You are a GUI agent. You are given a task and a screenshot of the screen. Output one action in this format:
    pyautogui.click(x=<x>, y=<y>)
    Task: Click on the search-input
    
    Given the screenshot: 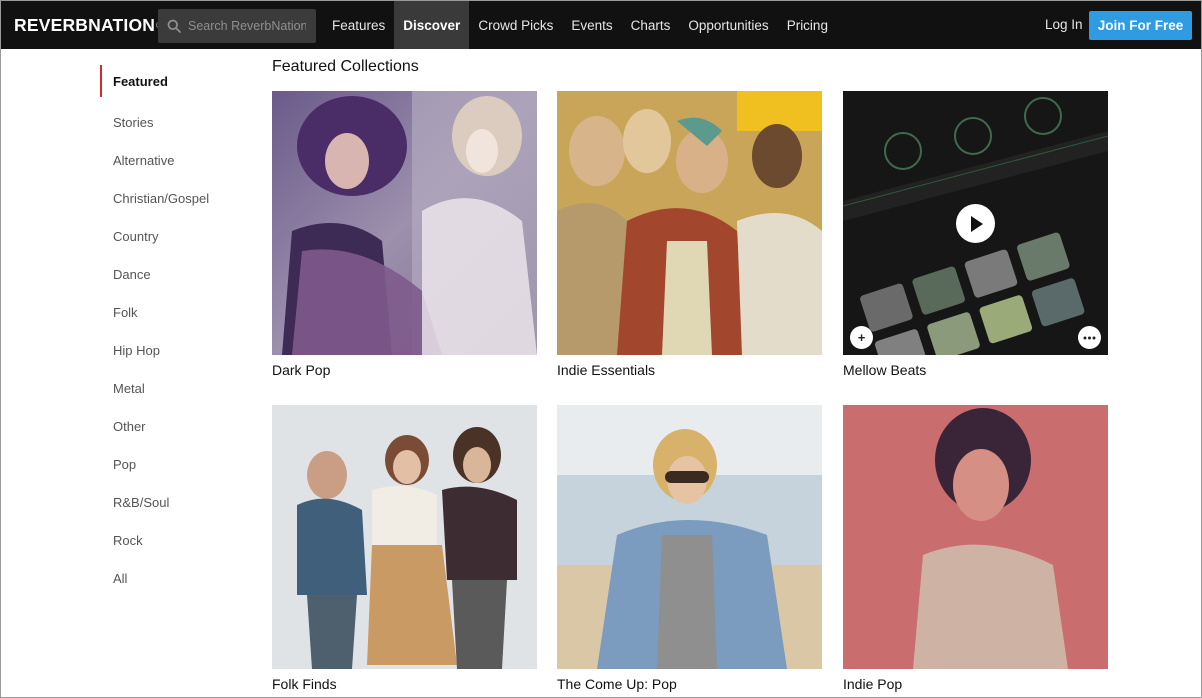 What is the action you would take?
    pyautogui.click(x=247, y=26)
    